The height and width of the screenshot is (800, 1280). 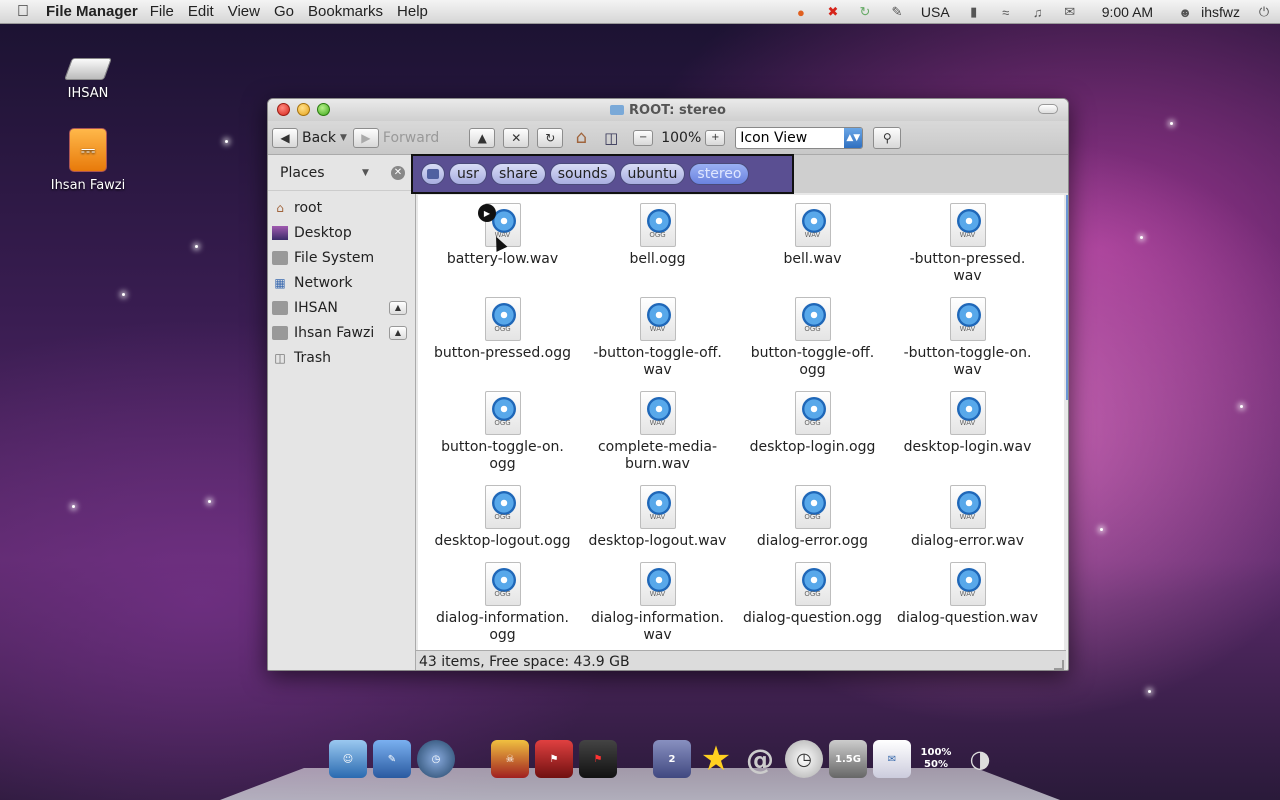 I want to click on clock: 9:00 AM, so click(x=1127, y=12).